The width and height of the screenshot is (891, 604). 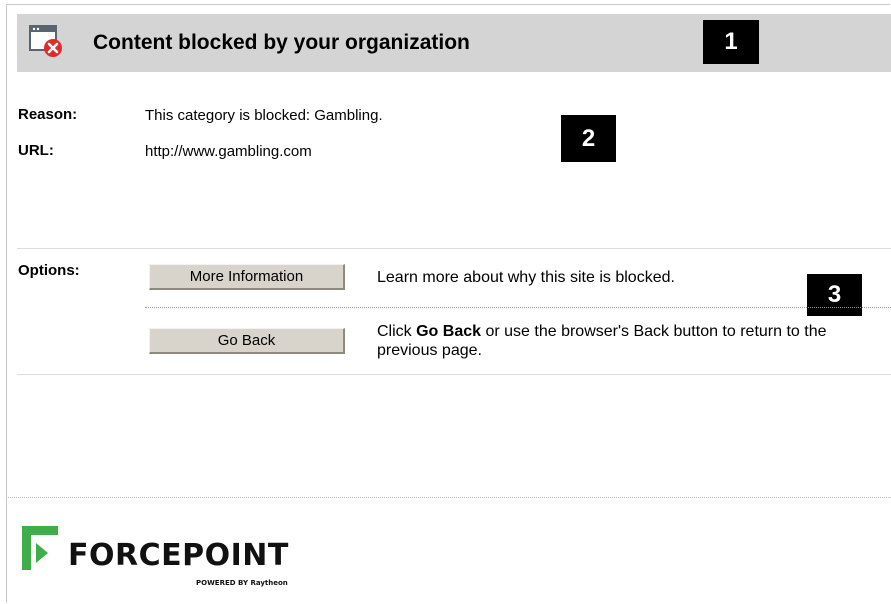 I want to click on forcepoint-mark-icon, so click(x=40, y=548).